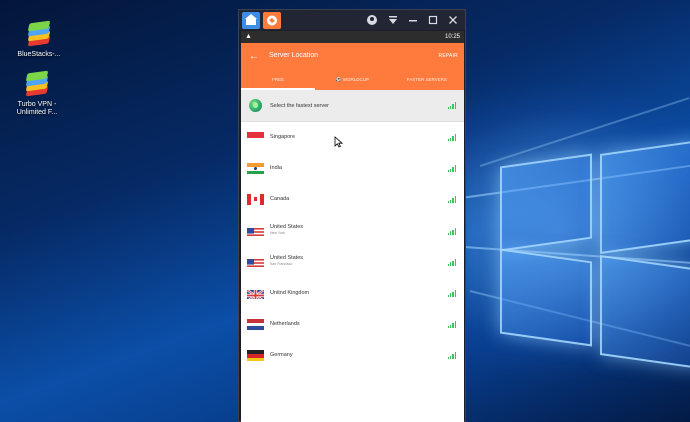 The height and width of the screenshot is (422, 690). Describe the element at coordinates (251, 20) in the screenshot. I see `home-tab-icon` at that location.